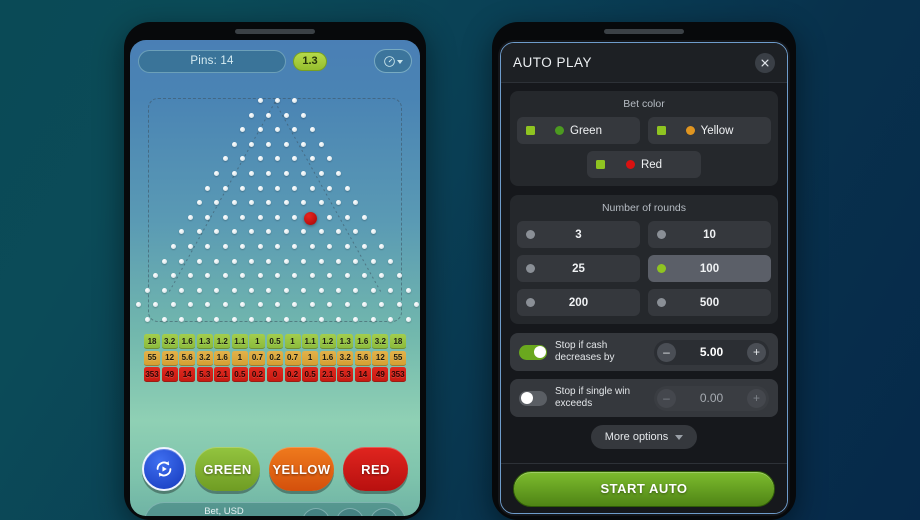  I want to click on bet-color-option-red: Red, so click(644, 164).